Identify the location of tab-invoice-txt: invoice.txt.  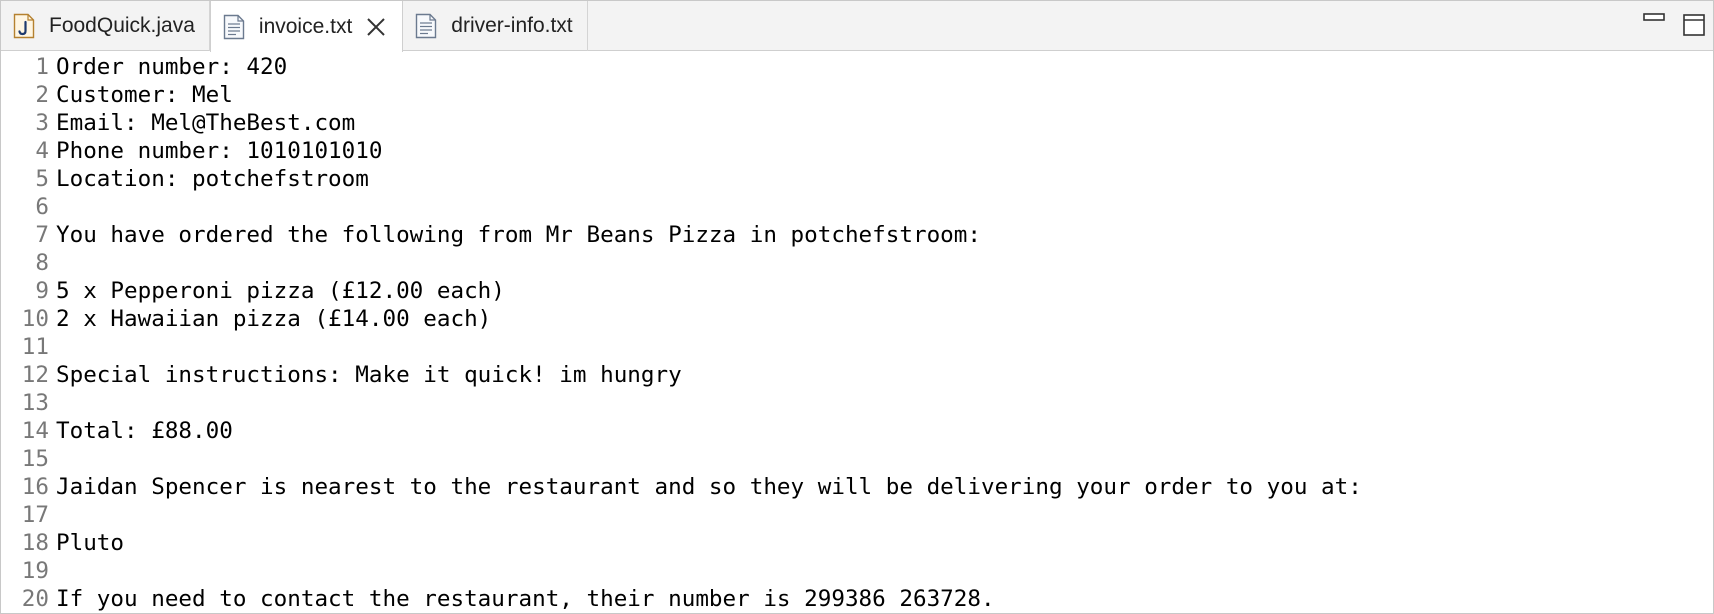
(306, 26).